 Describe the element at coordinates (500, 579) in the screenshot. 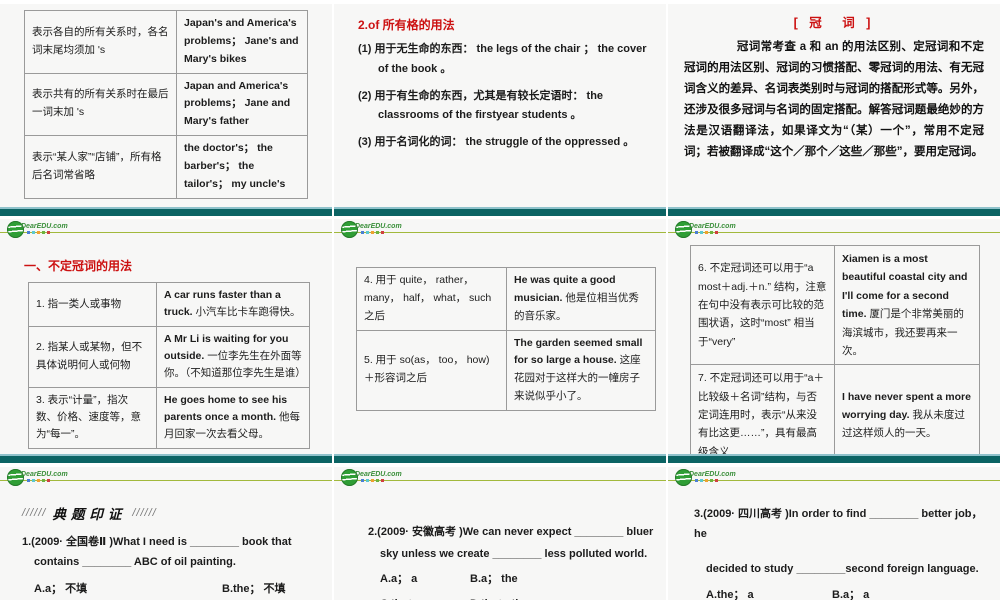

I see `options-row: A.a； a B.a； the` at that location.